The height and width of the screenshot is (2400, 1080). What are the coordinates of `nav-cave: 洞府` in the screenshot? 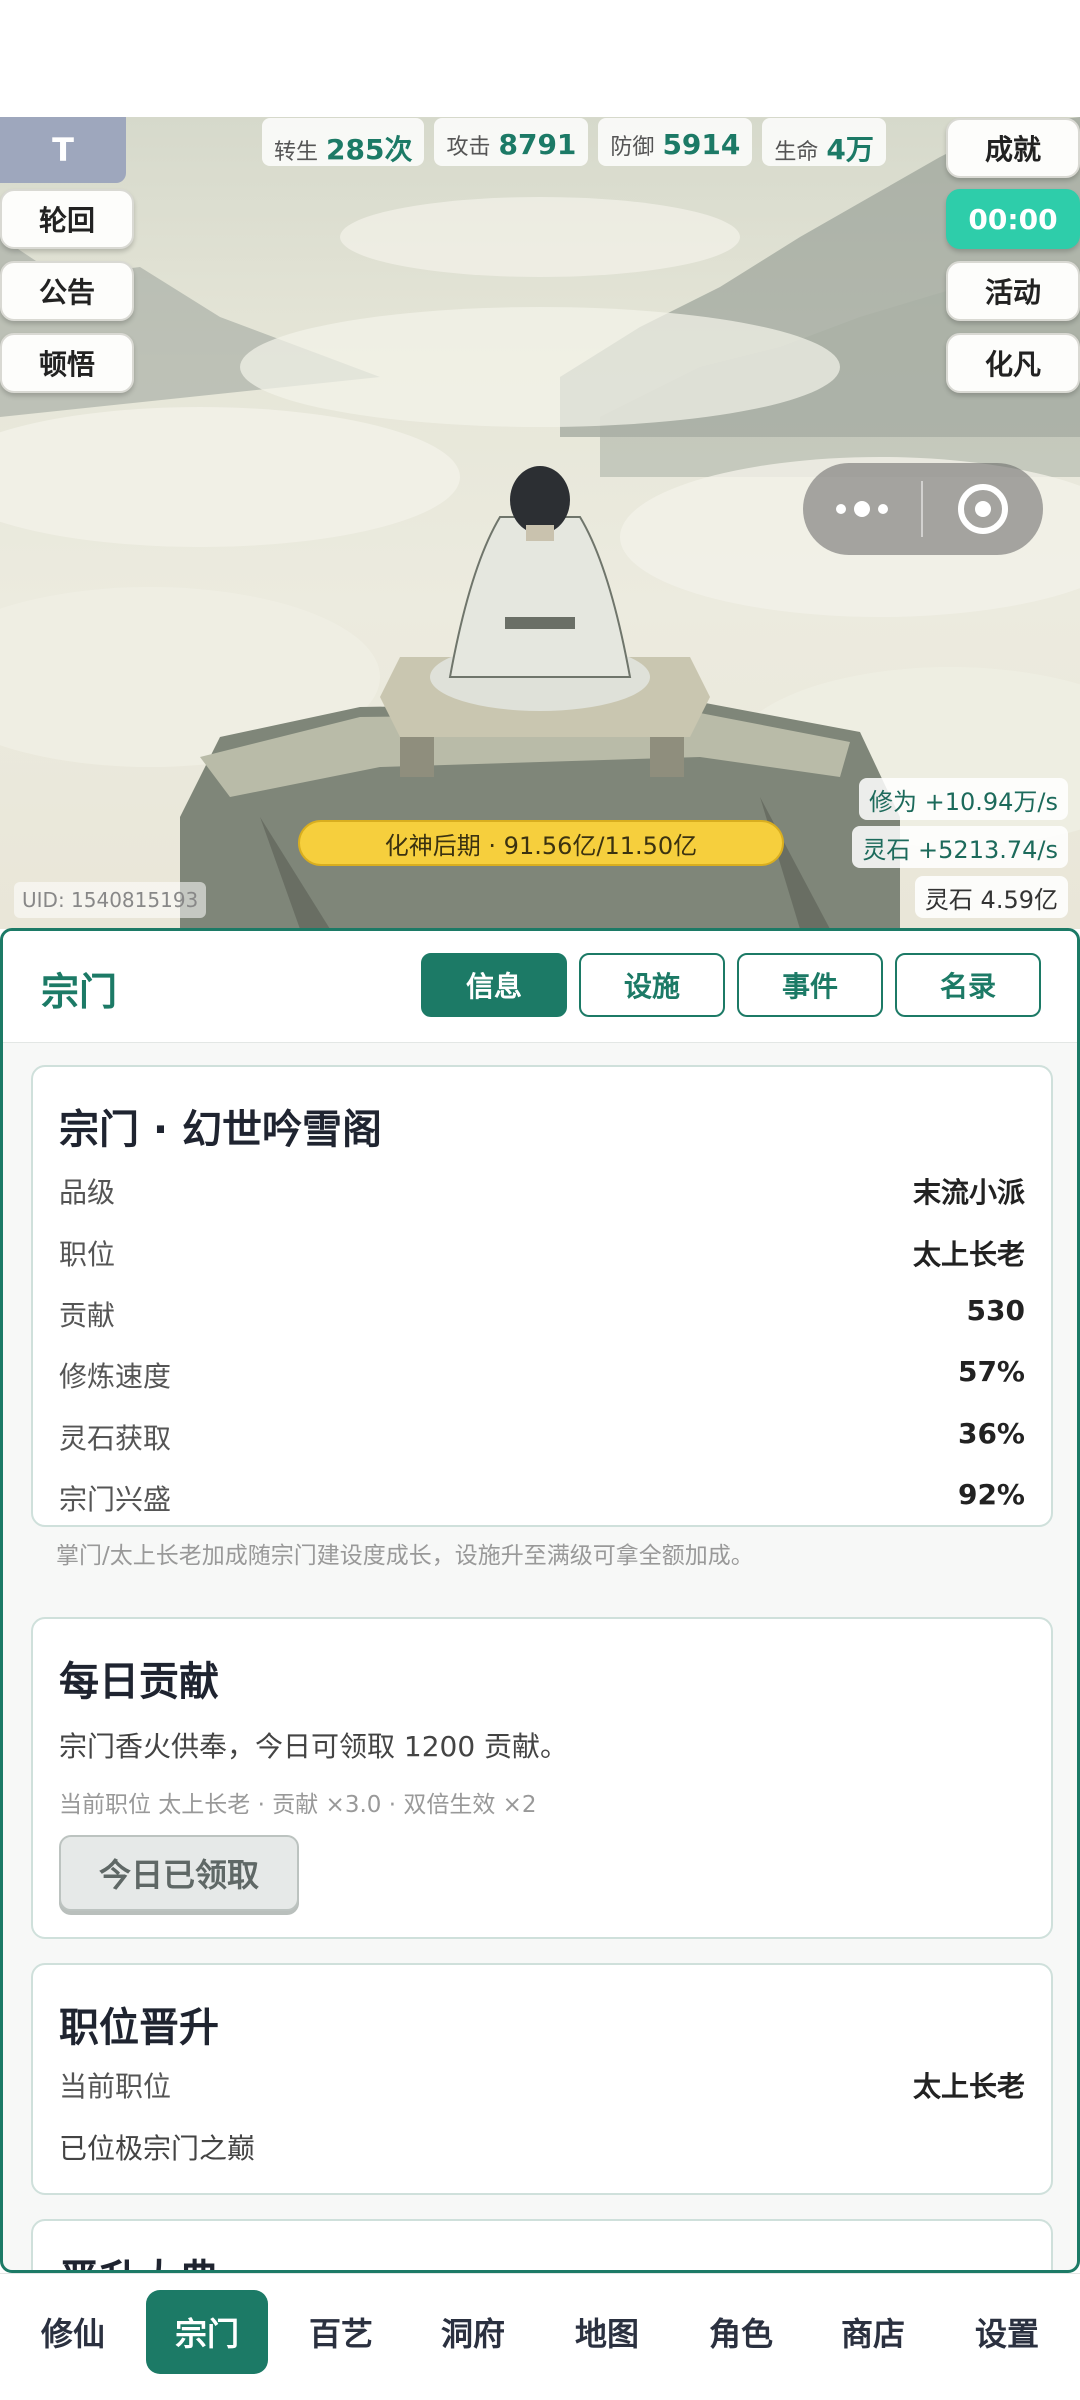 It's located at (473, 2332).